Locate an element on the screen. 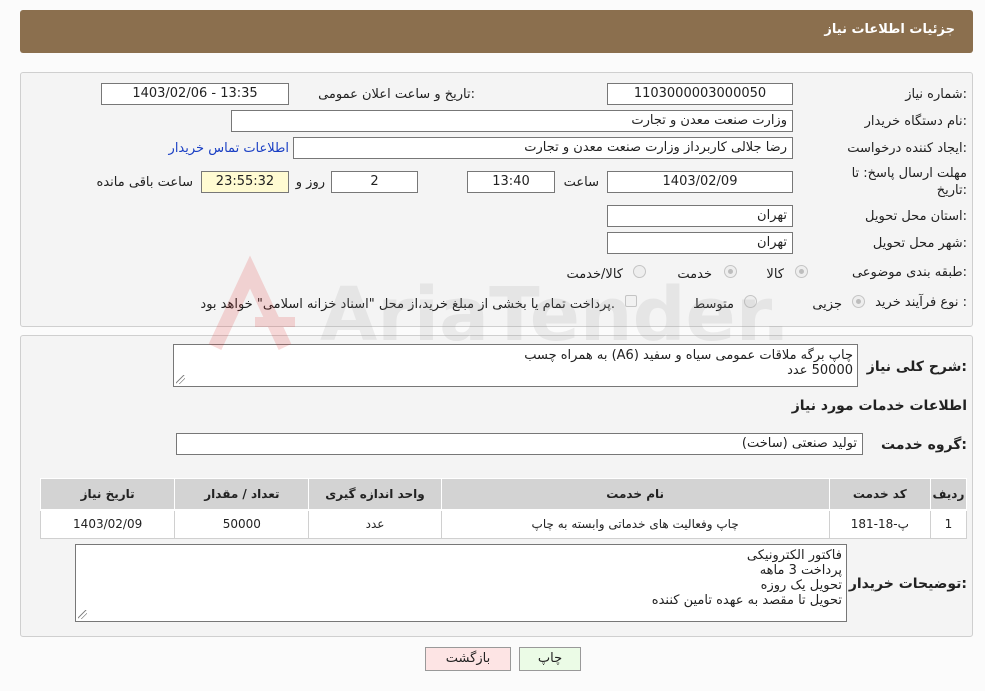 The width and height of the screenshot is (985, 691). col-need-date: تاریخ نیاز is located at coordinates (107, 494).